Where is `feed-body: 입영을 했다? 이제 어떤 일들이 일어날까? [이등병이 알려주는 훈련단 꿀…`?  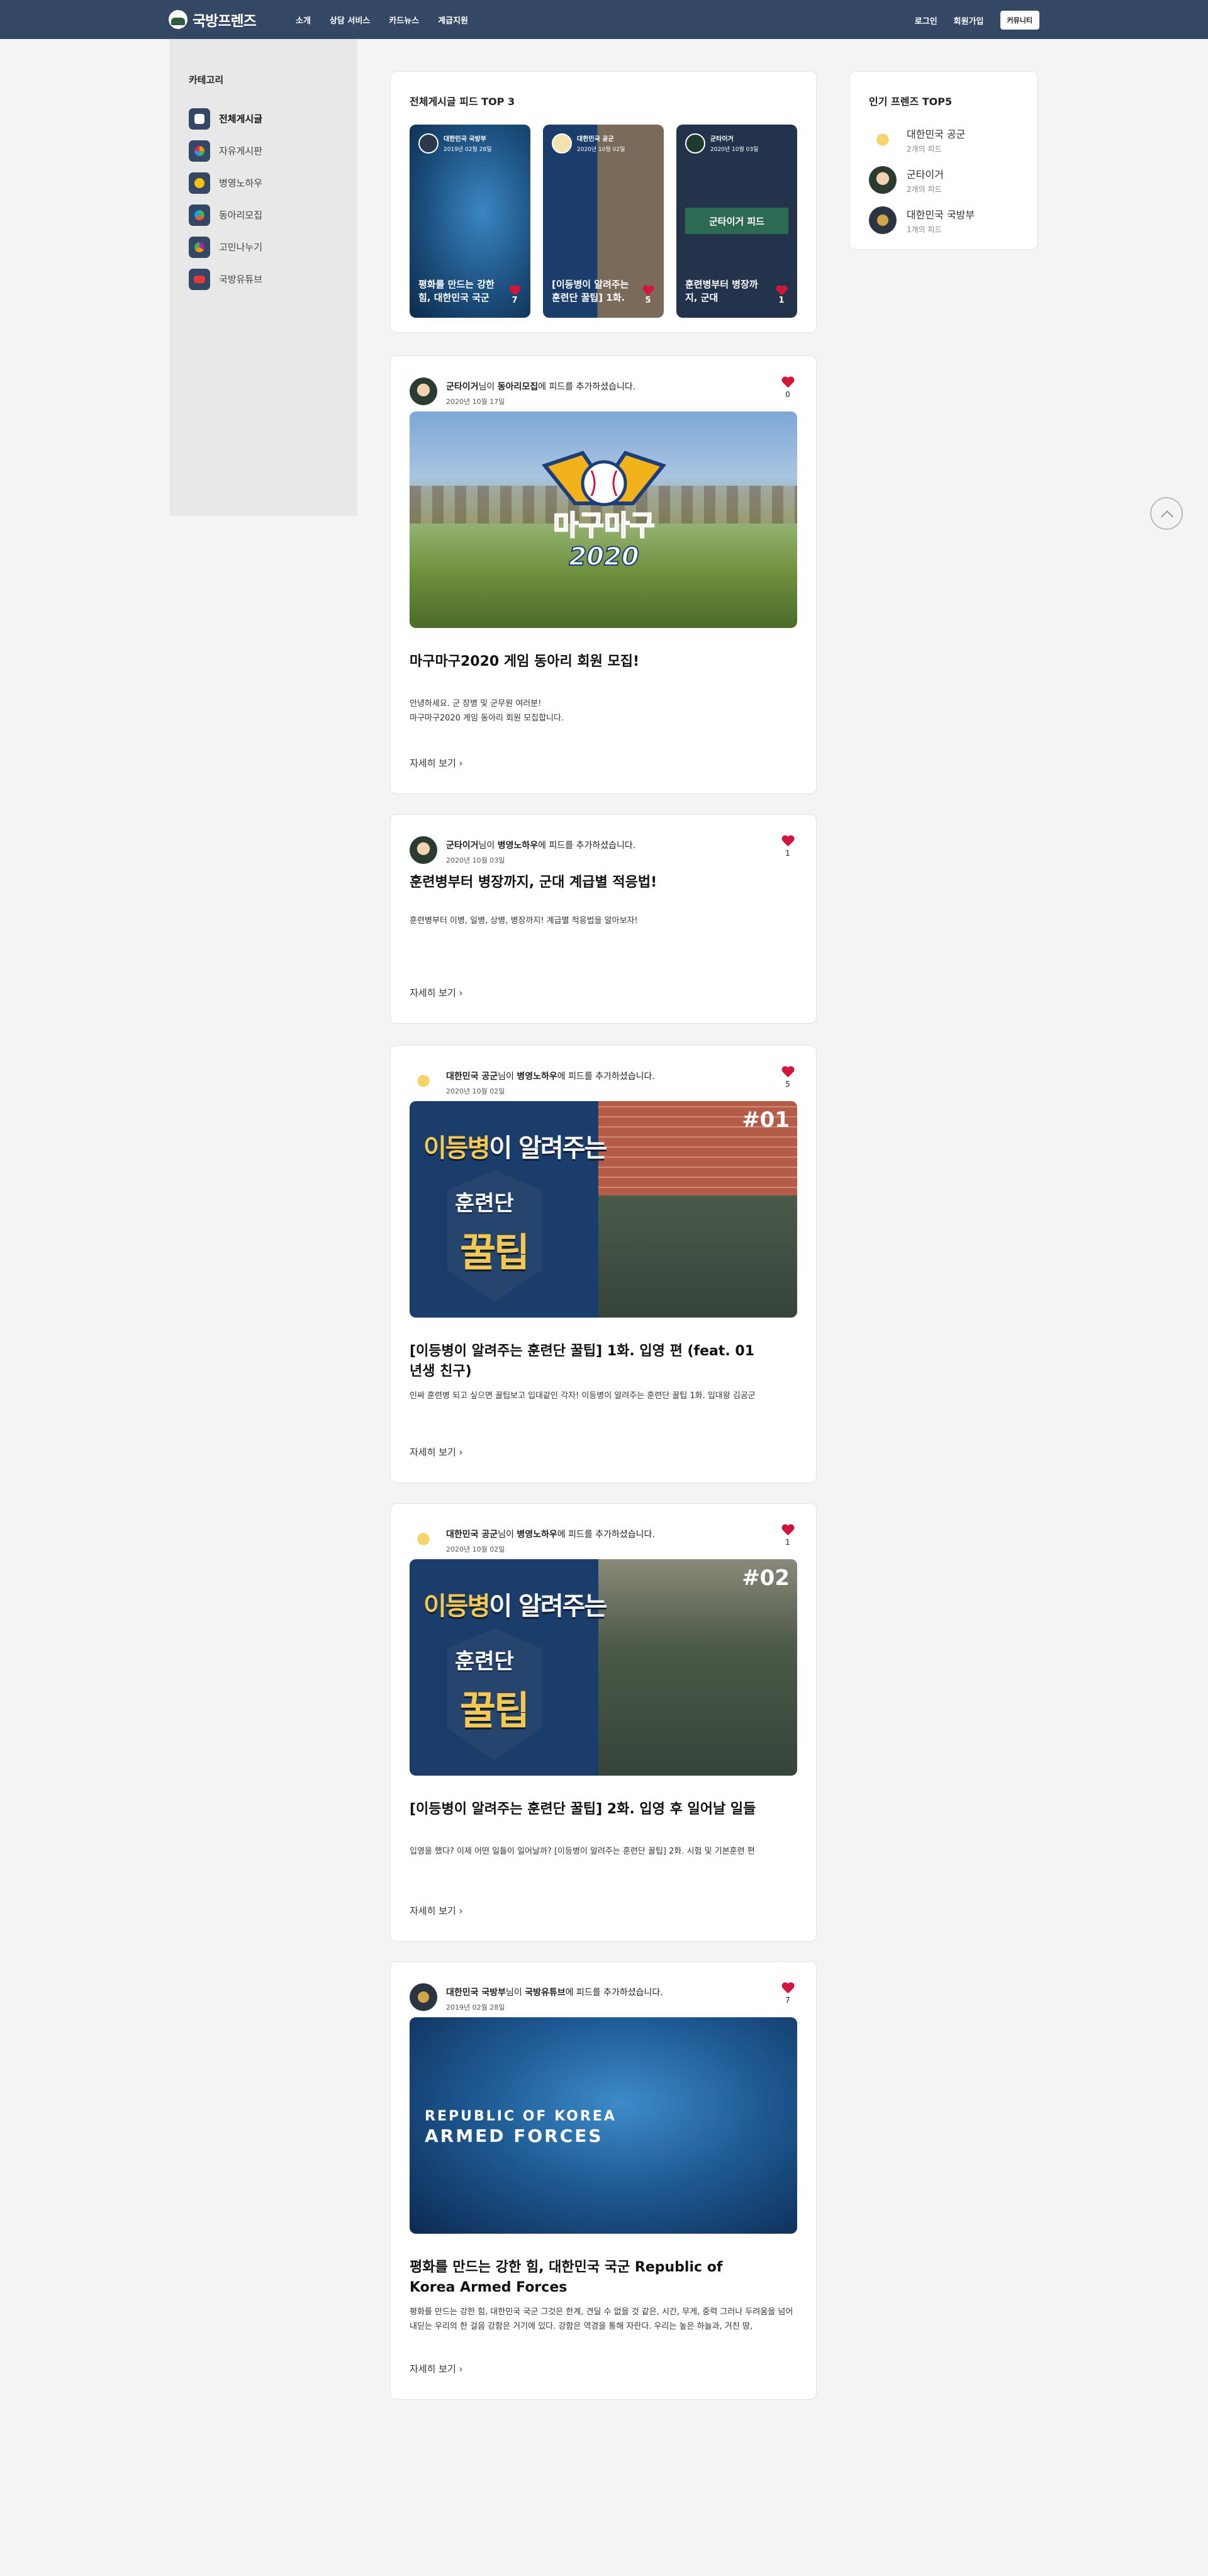 feed-body: 입영을 했다? 이제 어떤 일들이 일어날까? [이등병이 알려주는 훈련단 꿀… is located at coordinates (582, 1851).